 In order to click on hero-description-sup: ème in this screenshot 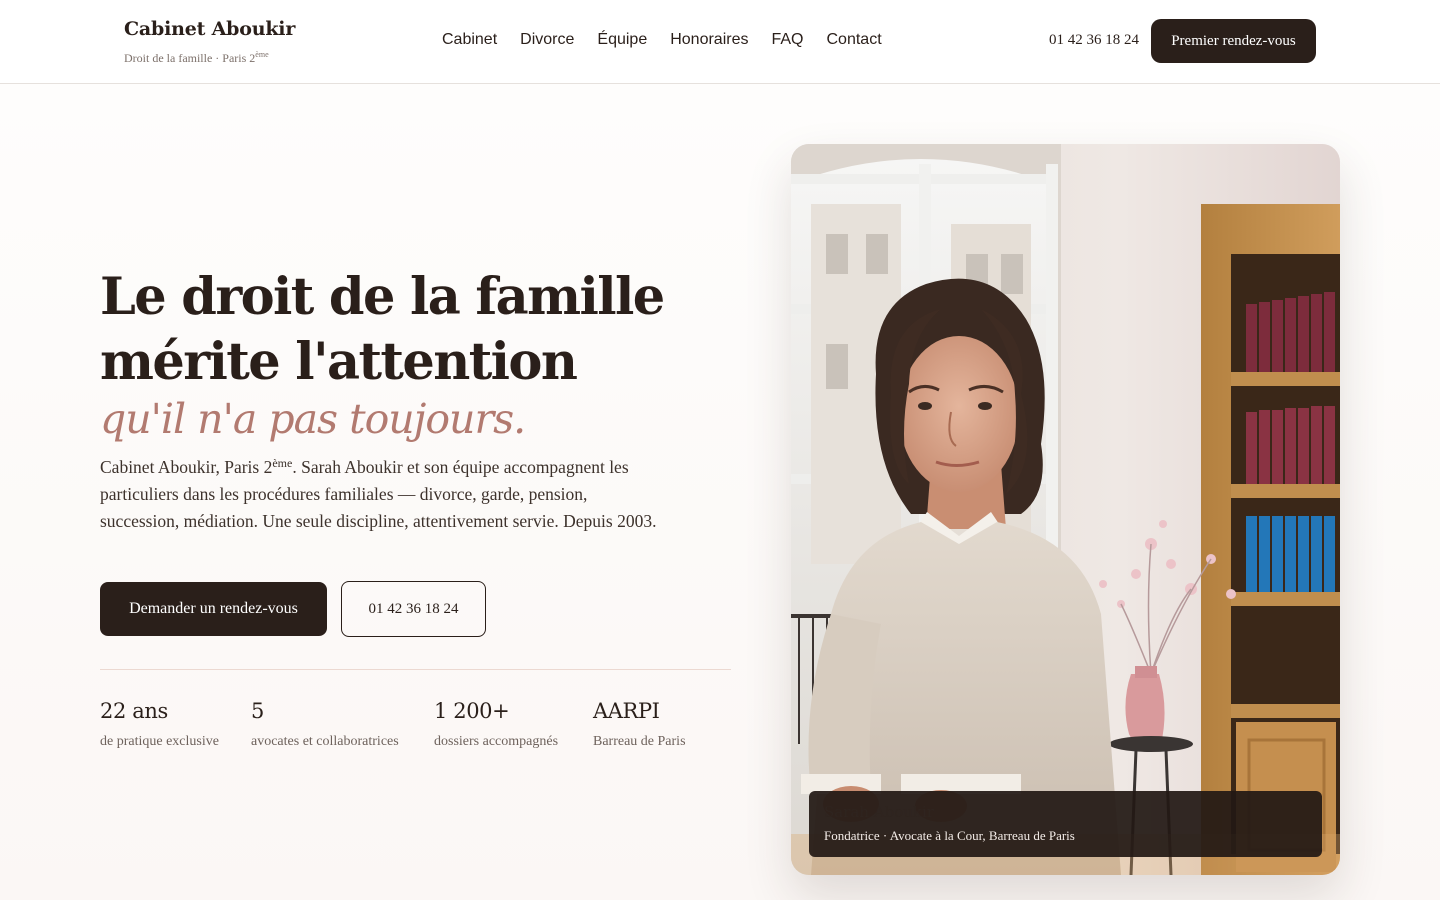, I will do `click(282, 463)`.